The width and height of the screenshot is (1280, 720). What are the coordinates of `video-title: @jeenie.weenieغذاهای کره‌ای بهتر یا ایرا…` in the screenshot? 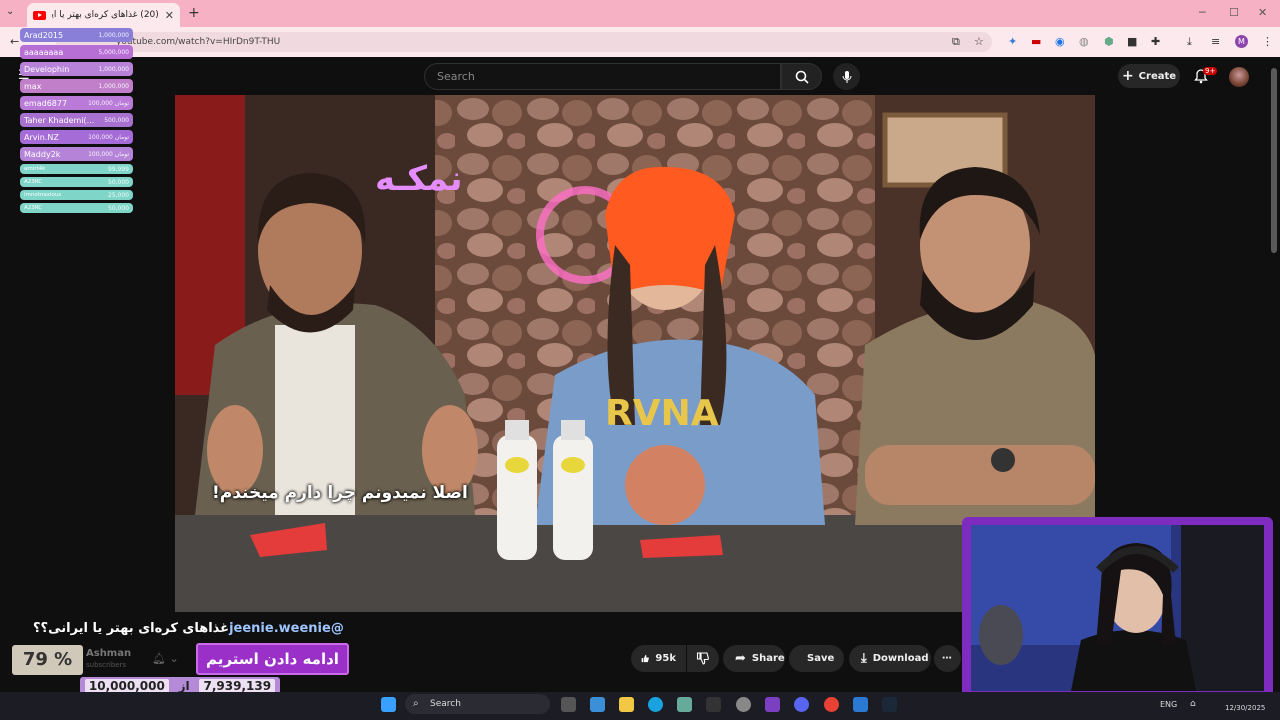 It's located at (188, 628).